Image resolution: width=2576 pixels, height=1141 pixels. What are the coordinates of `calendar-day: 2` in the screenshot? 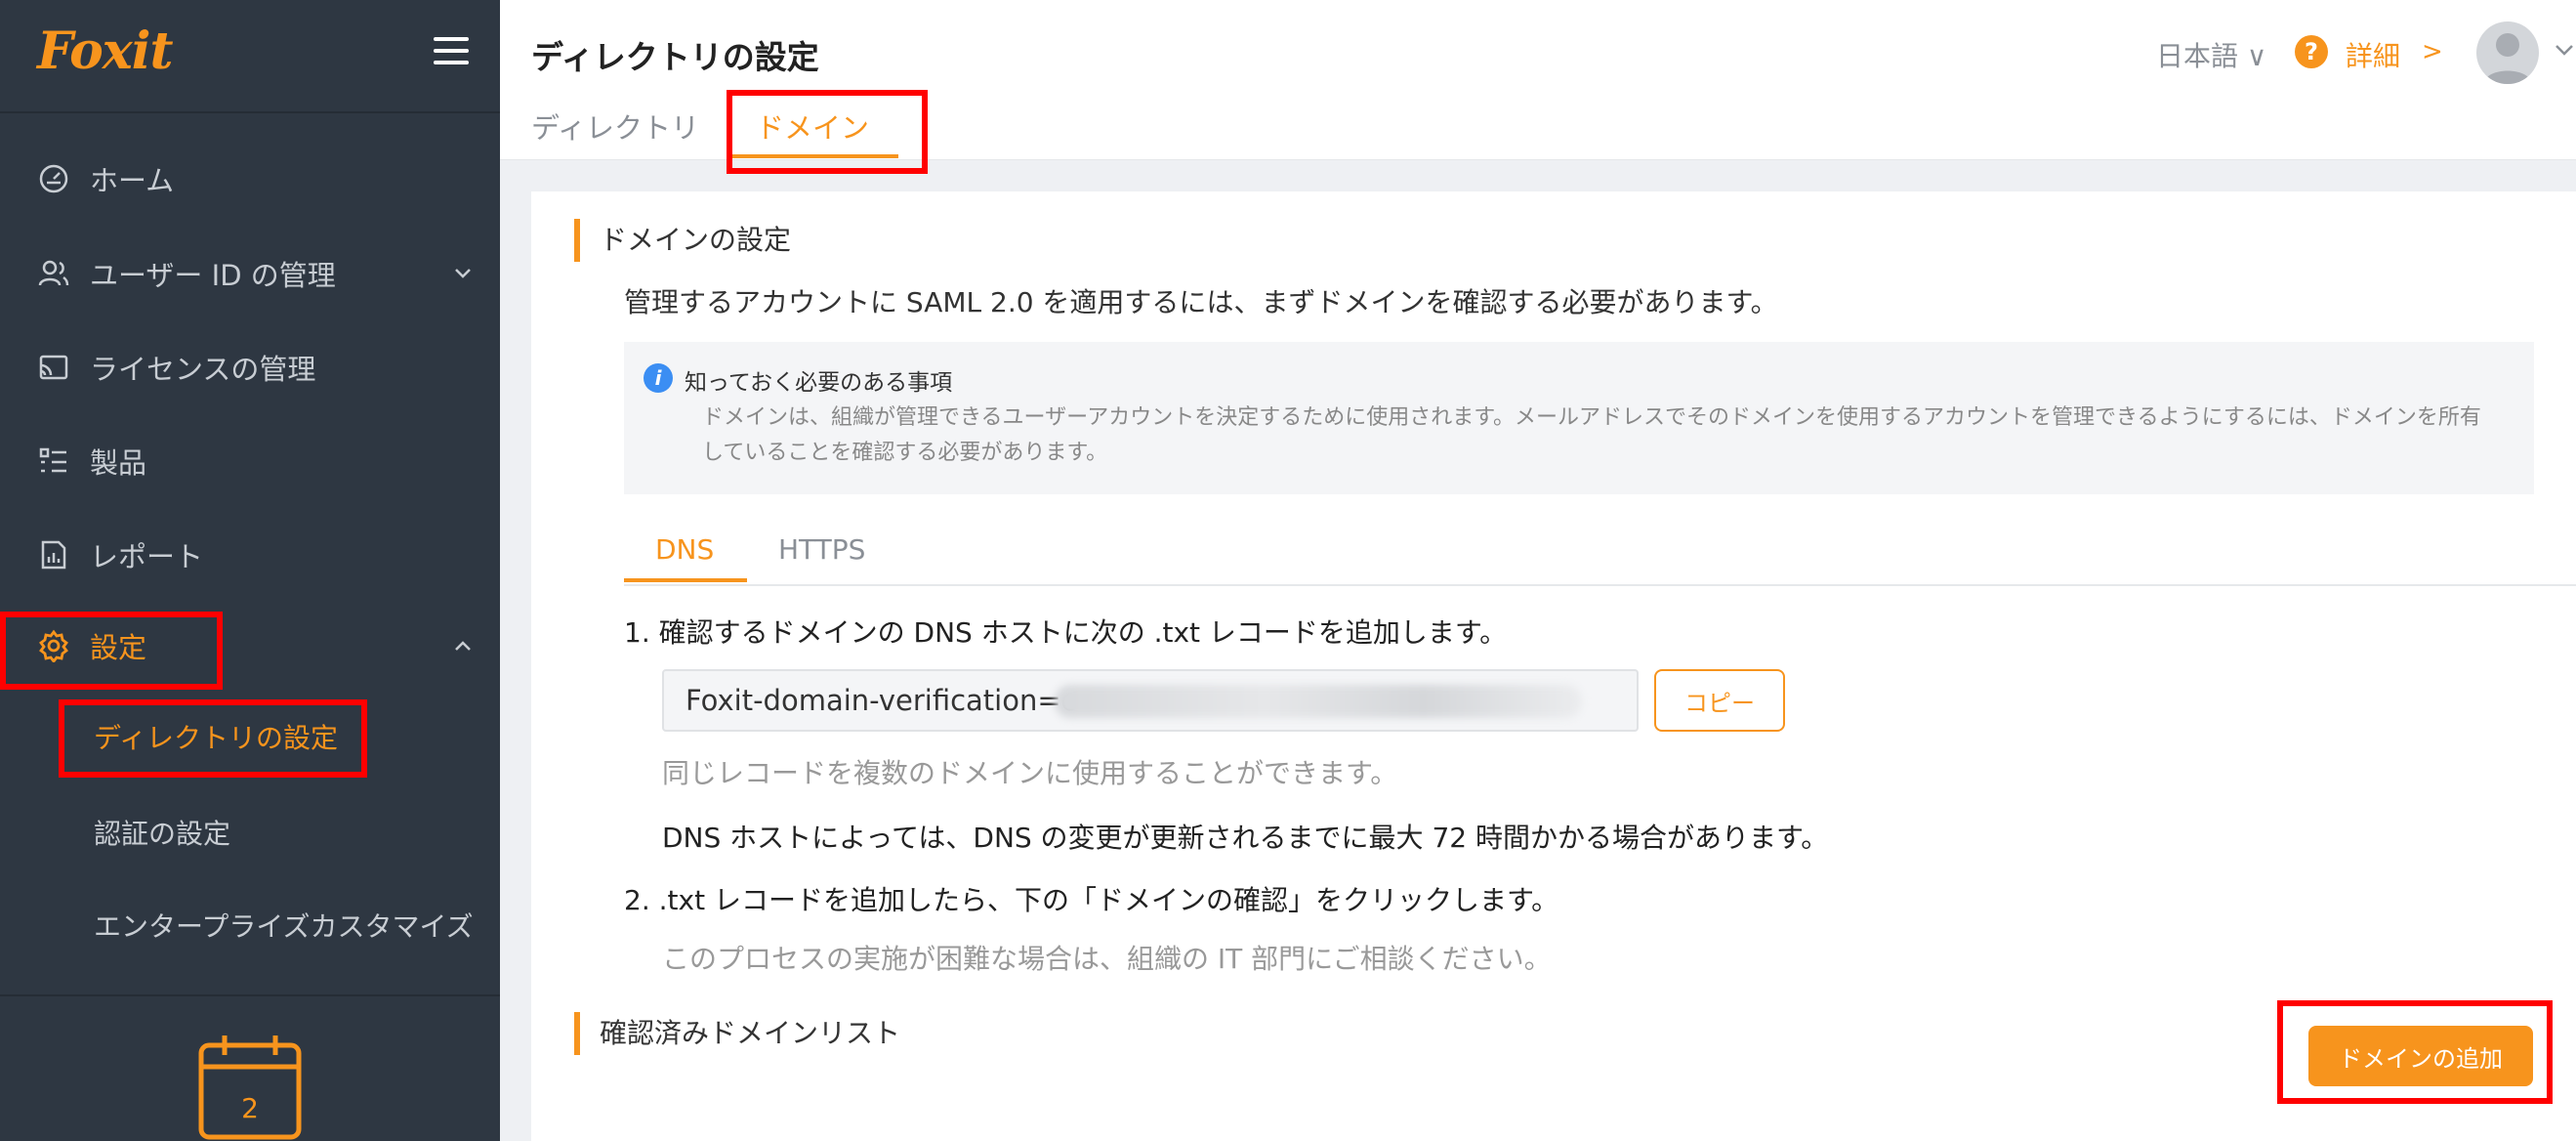 It's located at (250, 1108).